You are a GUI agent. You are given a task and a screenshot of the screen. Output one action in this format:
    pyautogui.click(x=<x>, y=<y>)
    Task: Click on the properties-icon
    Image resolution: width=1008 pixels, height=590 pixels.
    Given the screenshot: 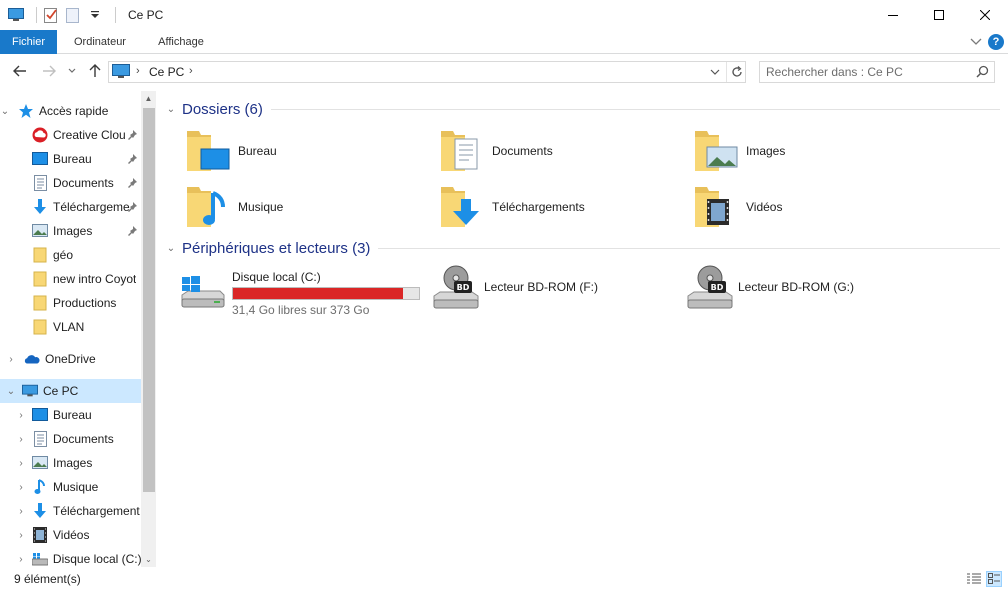 What is the action you would take?
    pyautogui.click(x=51, y=15)
    